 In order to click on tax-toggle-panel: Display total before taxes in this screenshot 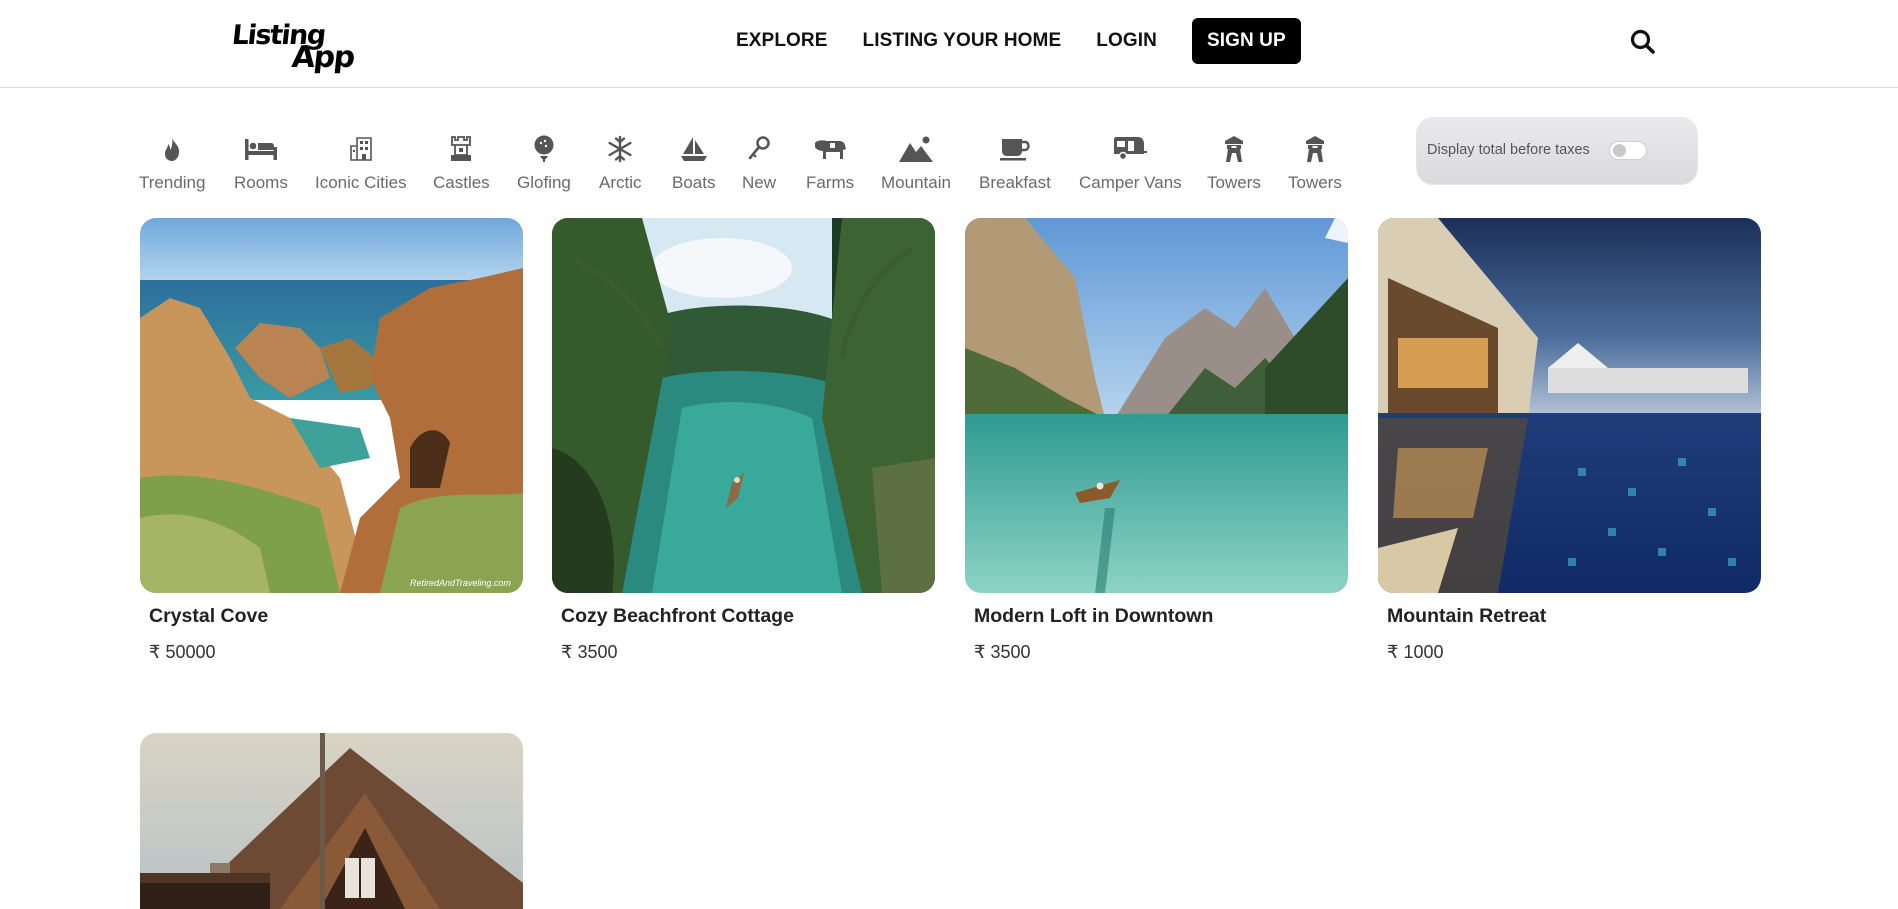, I will do `click(1557, 151)`.